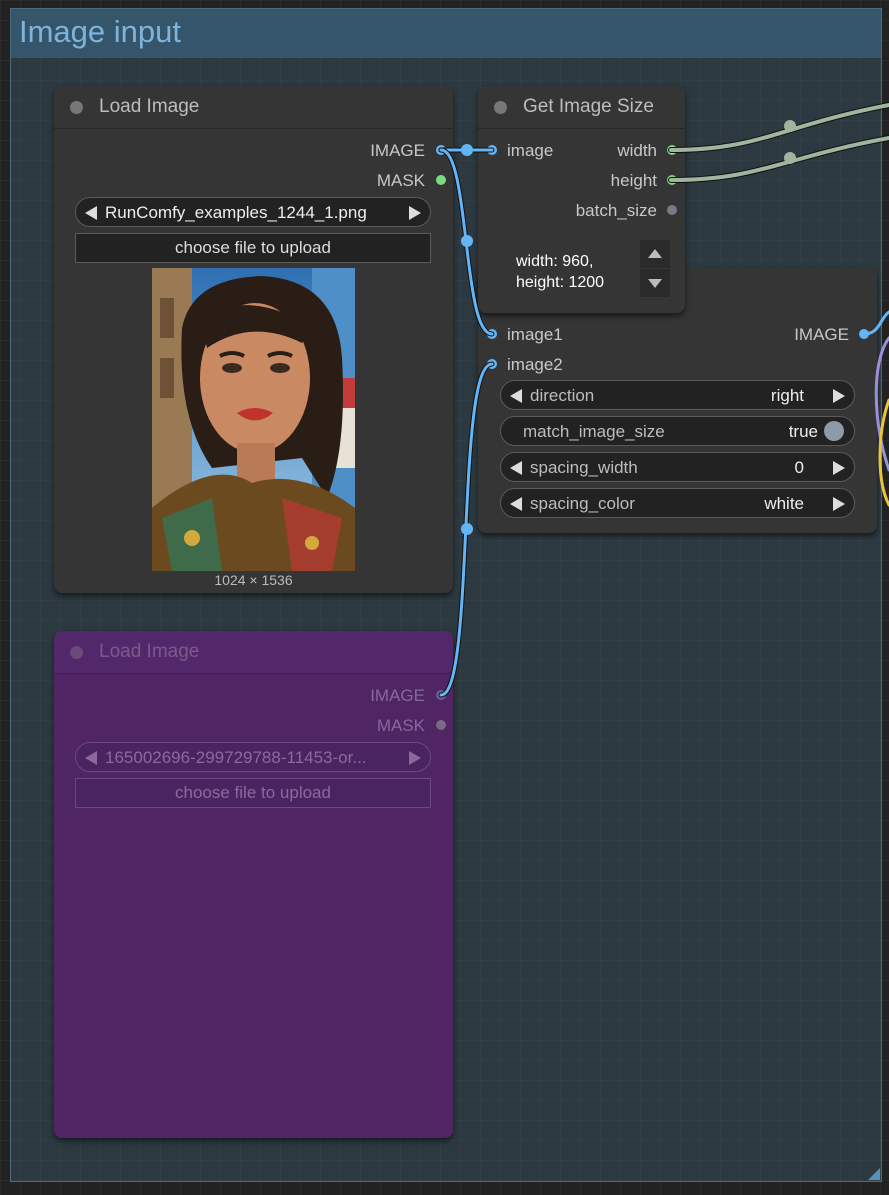 The image size is (889, 1195). Describe the element at coordinates (677, 503) in the screenshot. I see `spacing-color-combo: spacing_color white` at that location.